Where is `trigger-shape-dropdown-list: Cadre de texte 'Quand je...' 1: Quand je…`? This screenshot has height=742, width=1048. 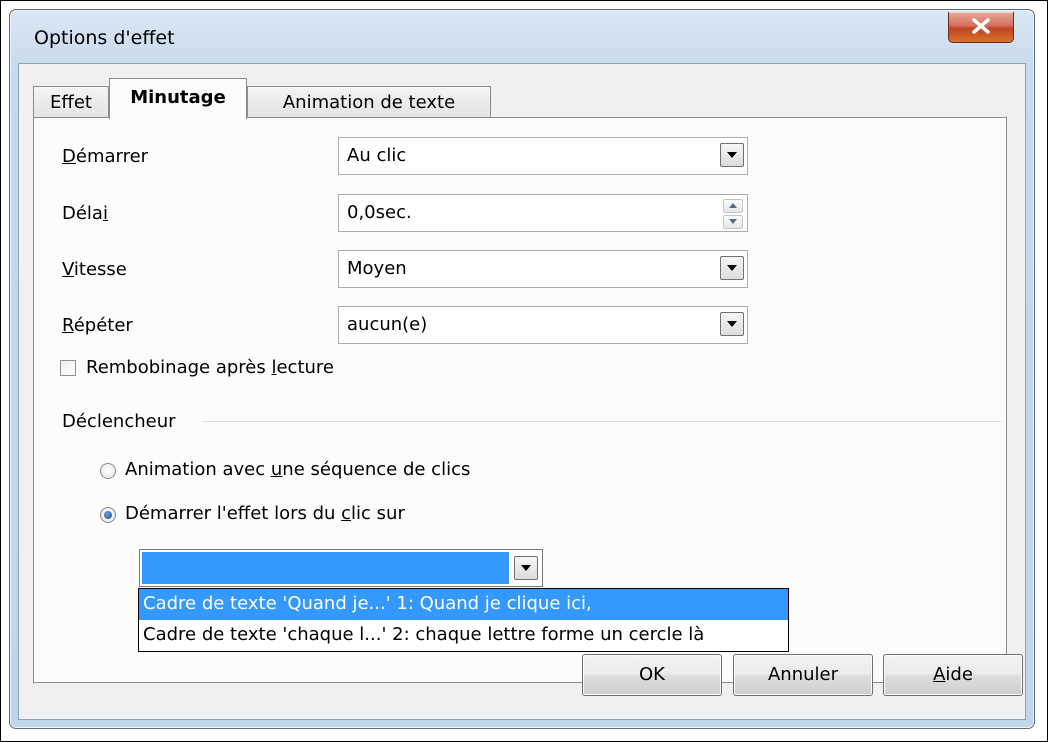
trigger-shape-dropdown-list: Cadre de texte 'Quand je...' 1: Quand je… is located at coordinates (463, 620).